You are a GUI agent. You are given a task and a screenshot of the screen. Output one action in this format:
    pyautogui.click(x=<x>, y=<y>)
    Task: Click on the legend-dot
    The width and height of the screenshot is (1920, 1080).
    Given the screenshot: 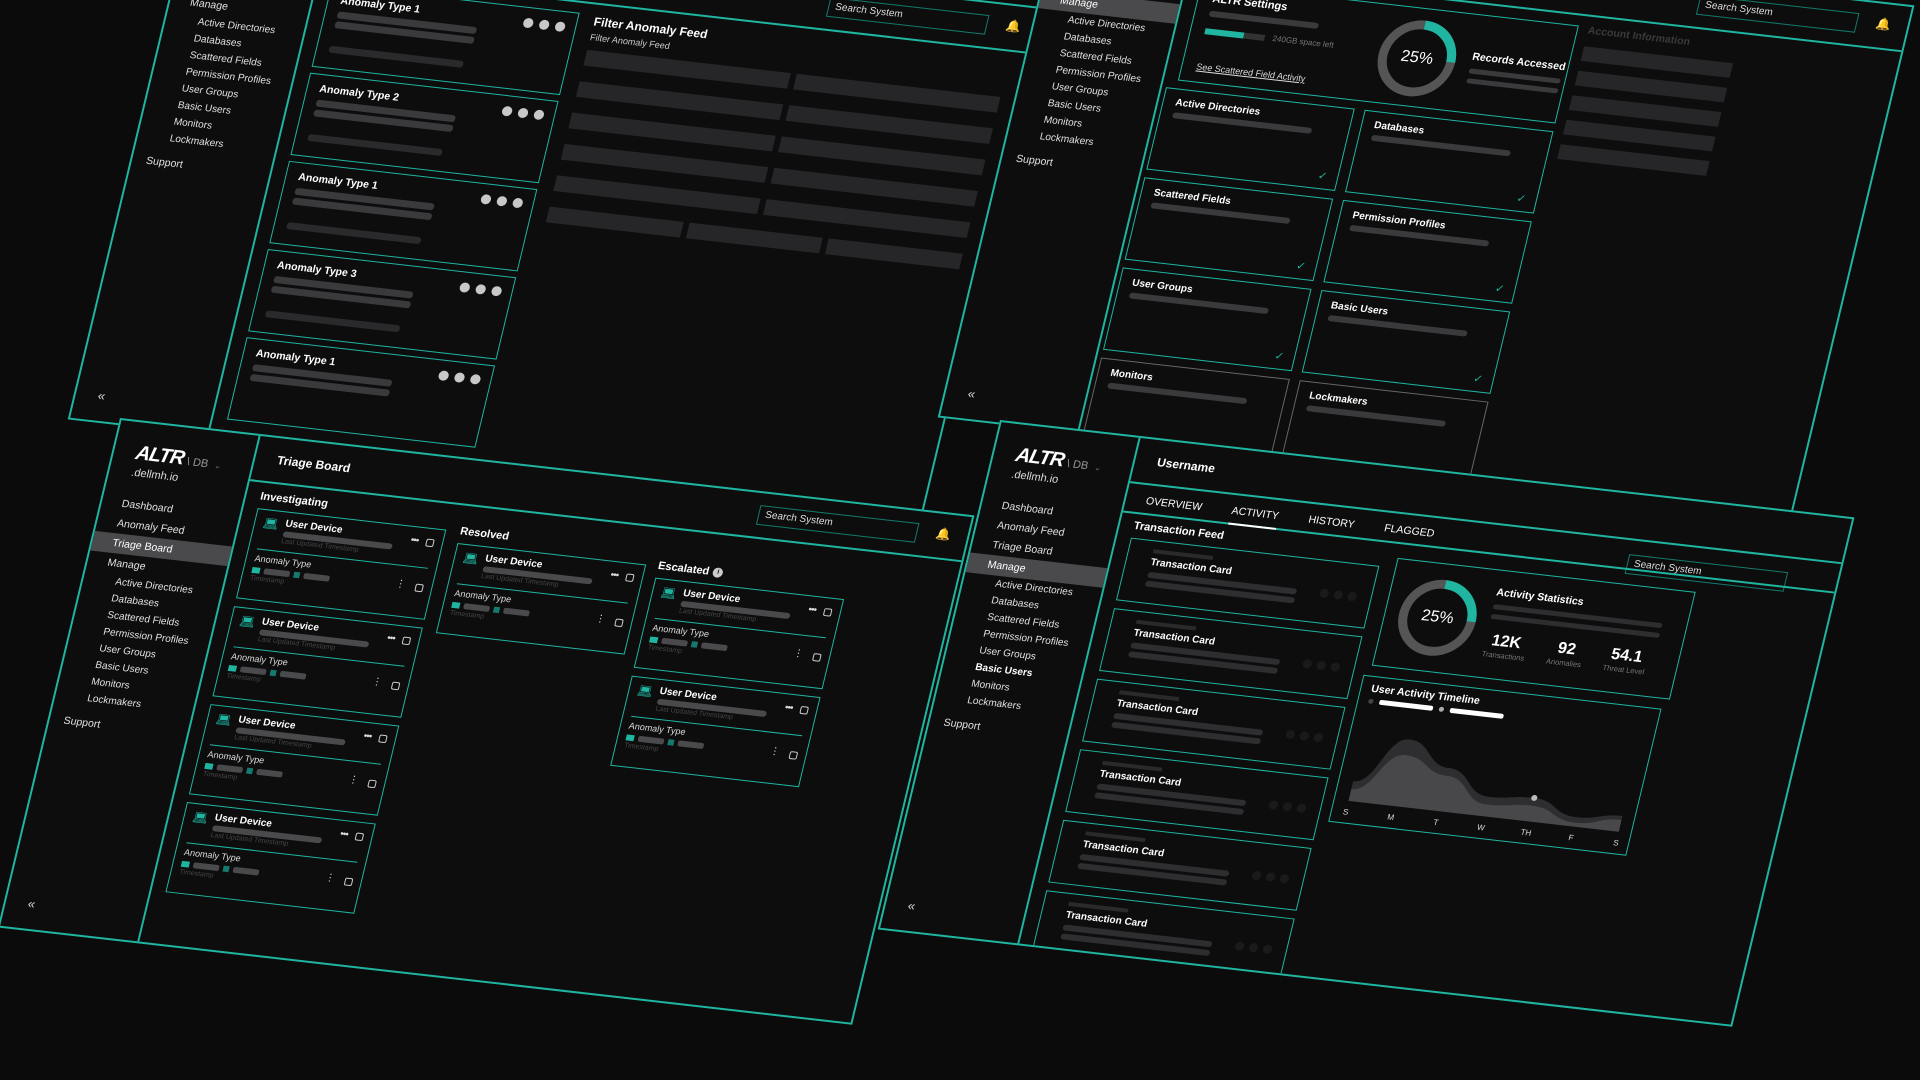 What is the action you would take?
    pyautogui.click(x=1441, y=709)
    